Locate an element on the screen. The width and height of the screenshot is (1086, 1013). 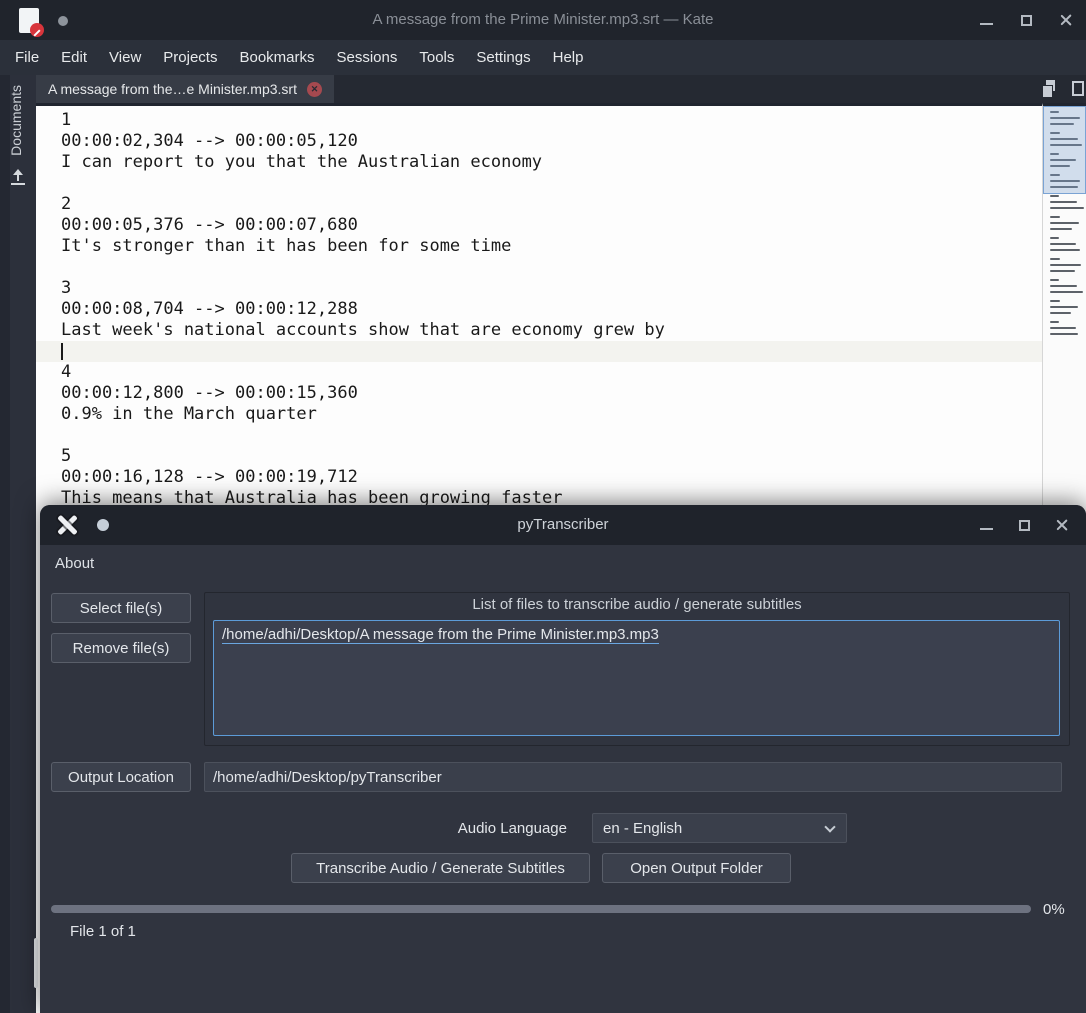
kate-window-controls is located at coordinates (1026, 20).